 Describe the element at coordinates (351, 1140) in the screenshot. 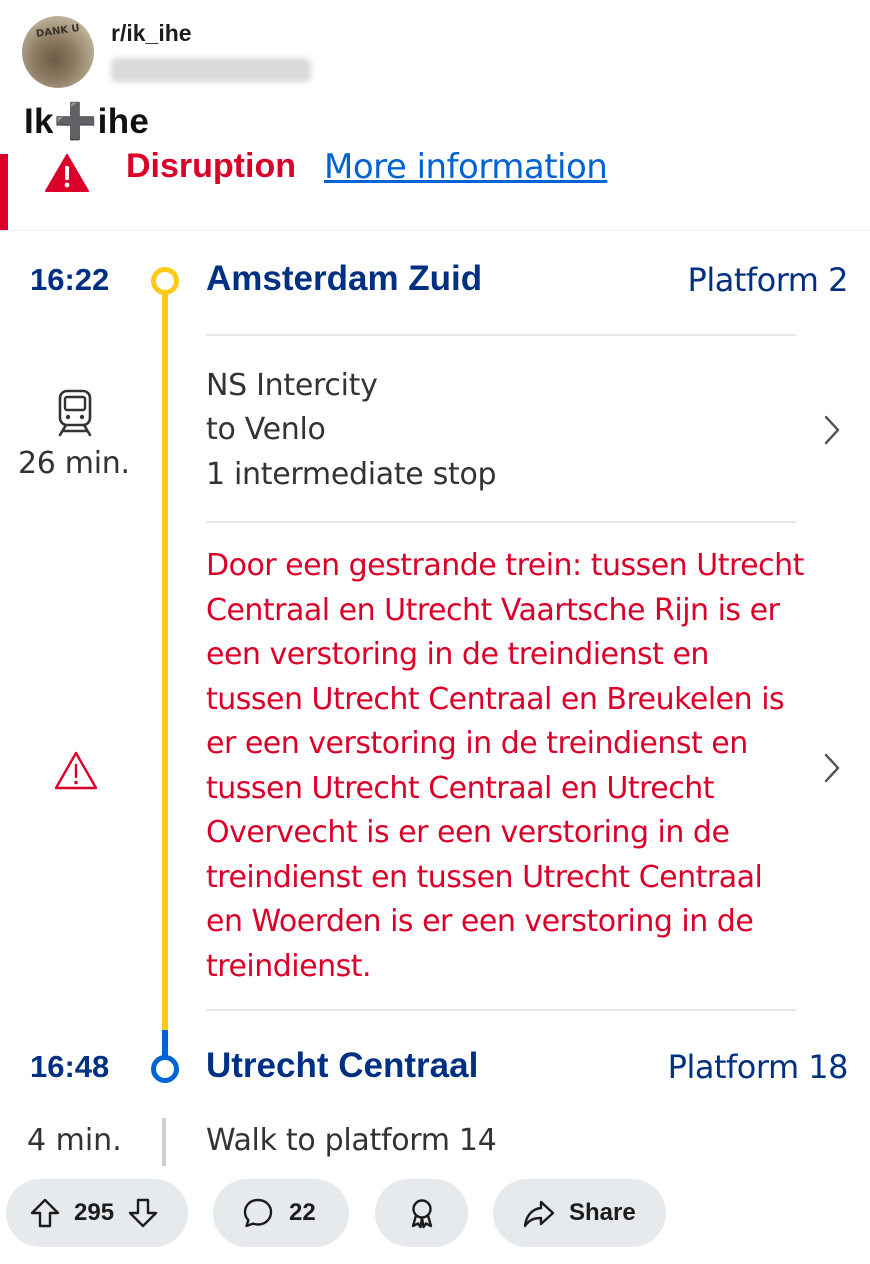

I see `walk-instruction: Walk to platform 14` at that location.